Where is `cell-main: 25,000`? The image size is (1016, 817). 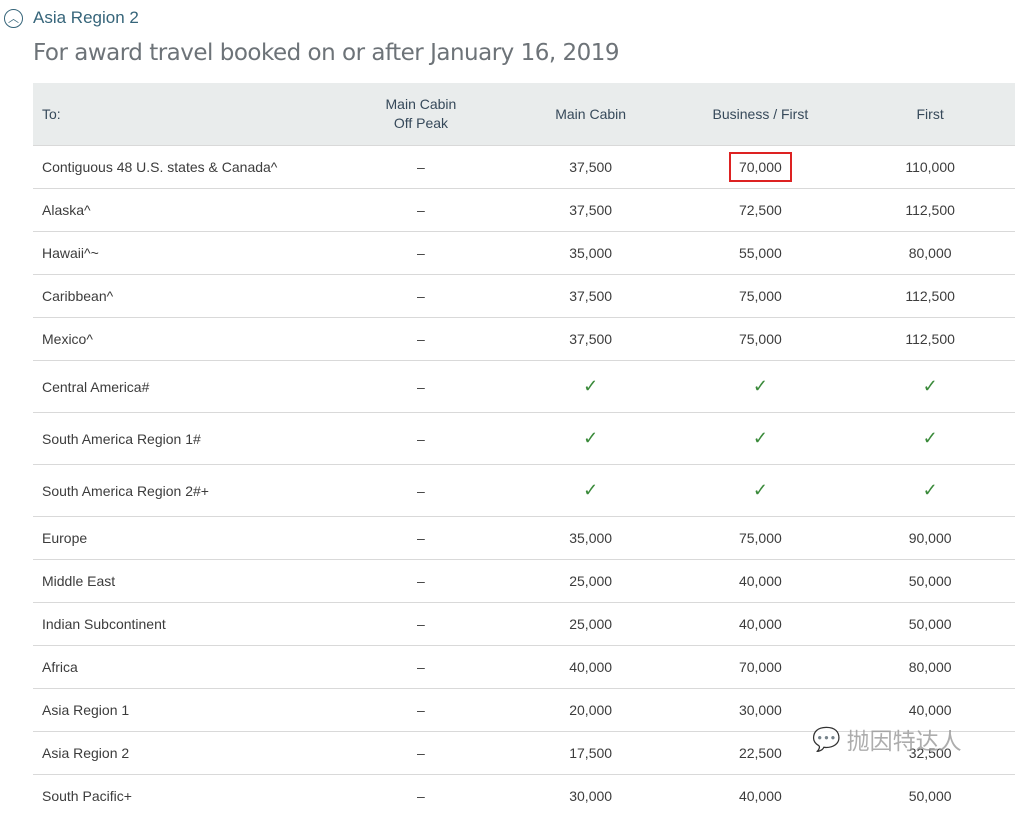
cell-main: 25,000 is located at coordinates (591, 581).